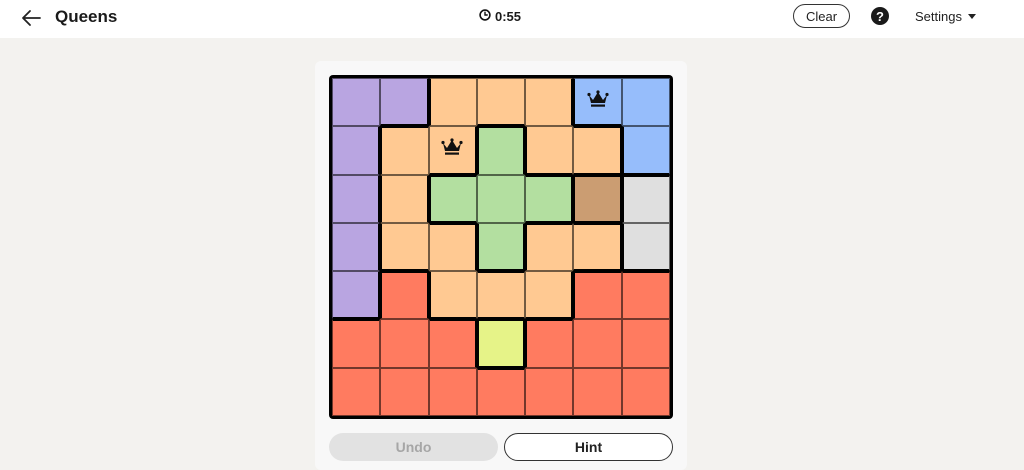 The width and height of the screenshot is (1024, 470). I want to click on help-icon: ?, so click(880, 16).